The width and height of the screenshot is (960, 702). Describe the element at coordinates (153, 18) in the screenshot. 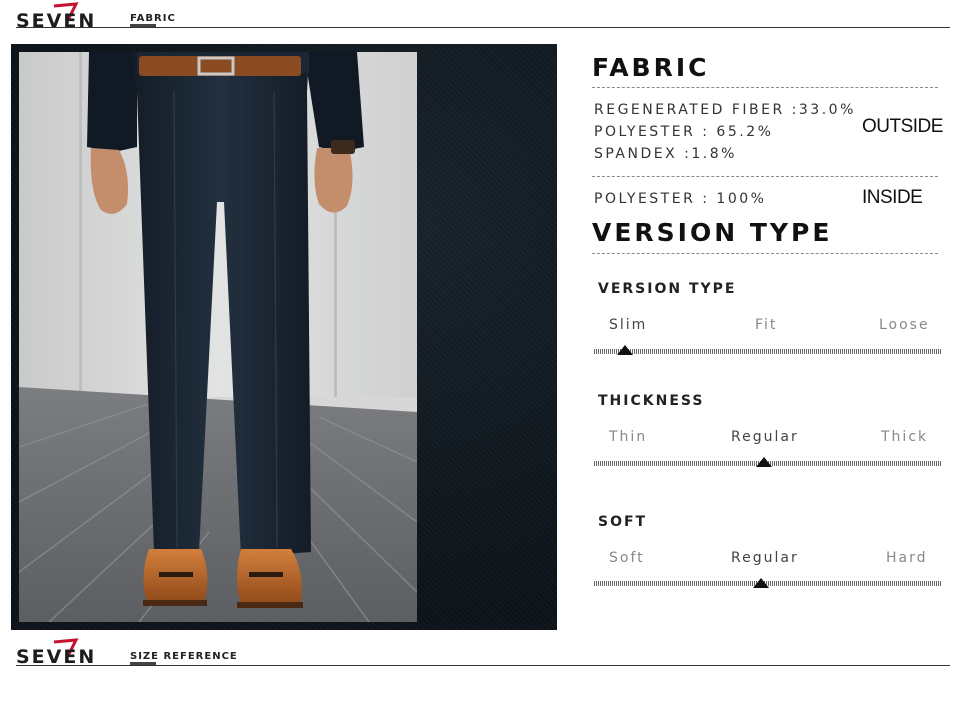

I see `header-section-label: FABRIC` at that location.